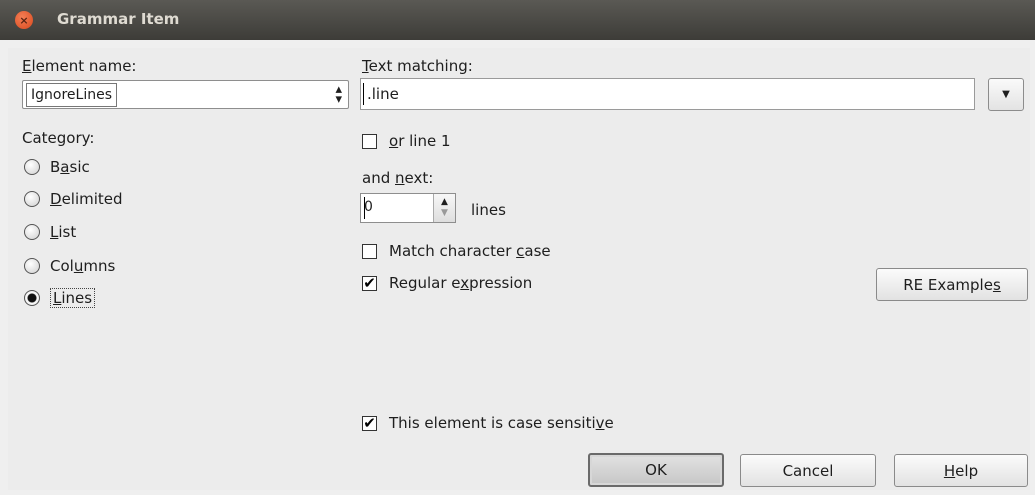 The width and height of the screenshot is (1035, 495). What do you see at coordinates (83, 266) in the screenshot?
I see `radio-columns-label: Columns` at bounding box center [83, 266].